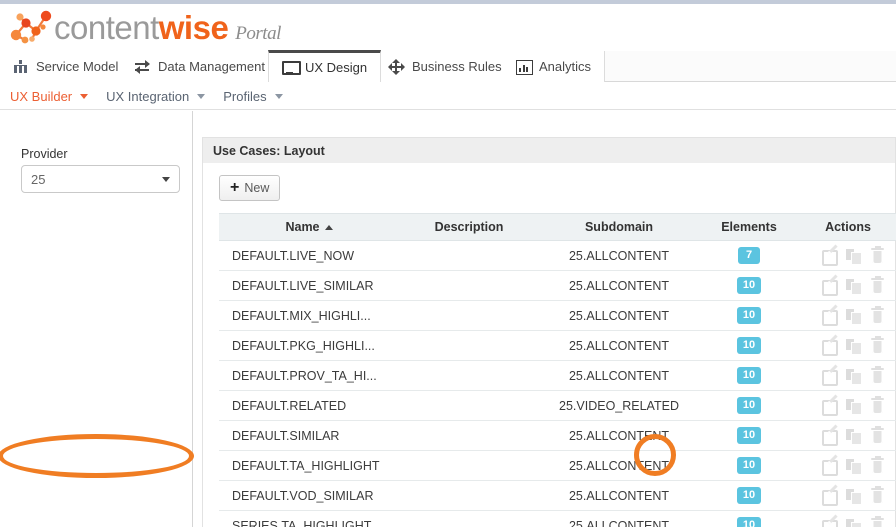  I want to click on tab-label: Service Model, so click(77, 66).